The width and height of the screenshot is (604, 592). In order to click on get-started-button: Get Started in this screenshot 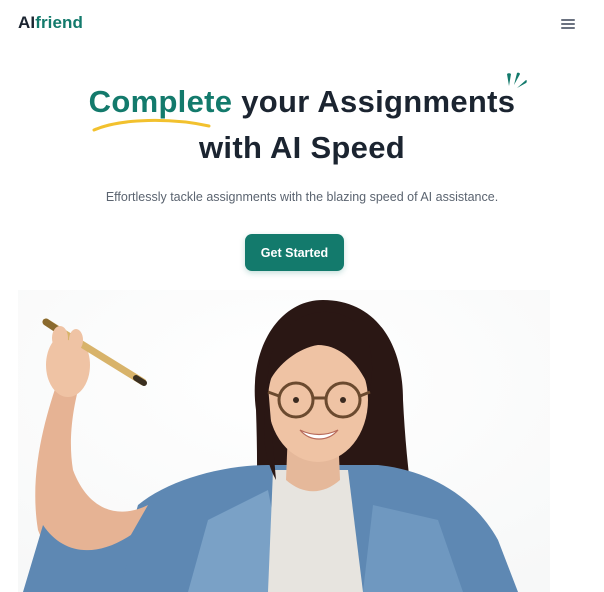, I will do `click(294, 252)`.